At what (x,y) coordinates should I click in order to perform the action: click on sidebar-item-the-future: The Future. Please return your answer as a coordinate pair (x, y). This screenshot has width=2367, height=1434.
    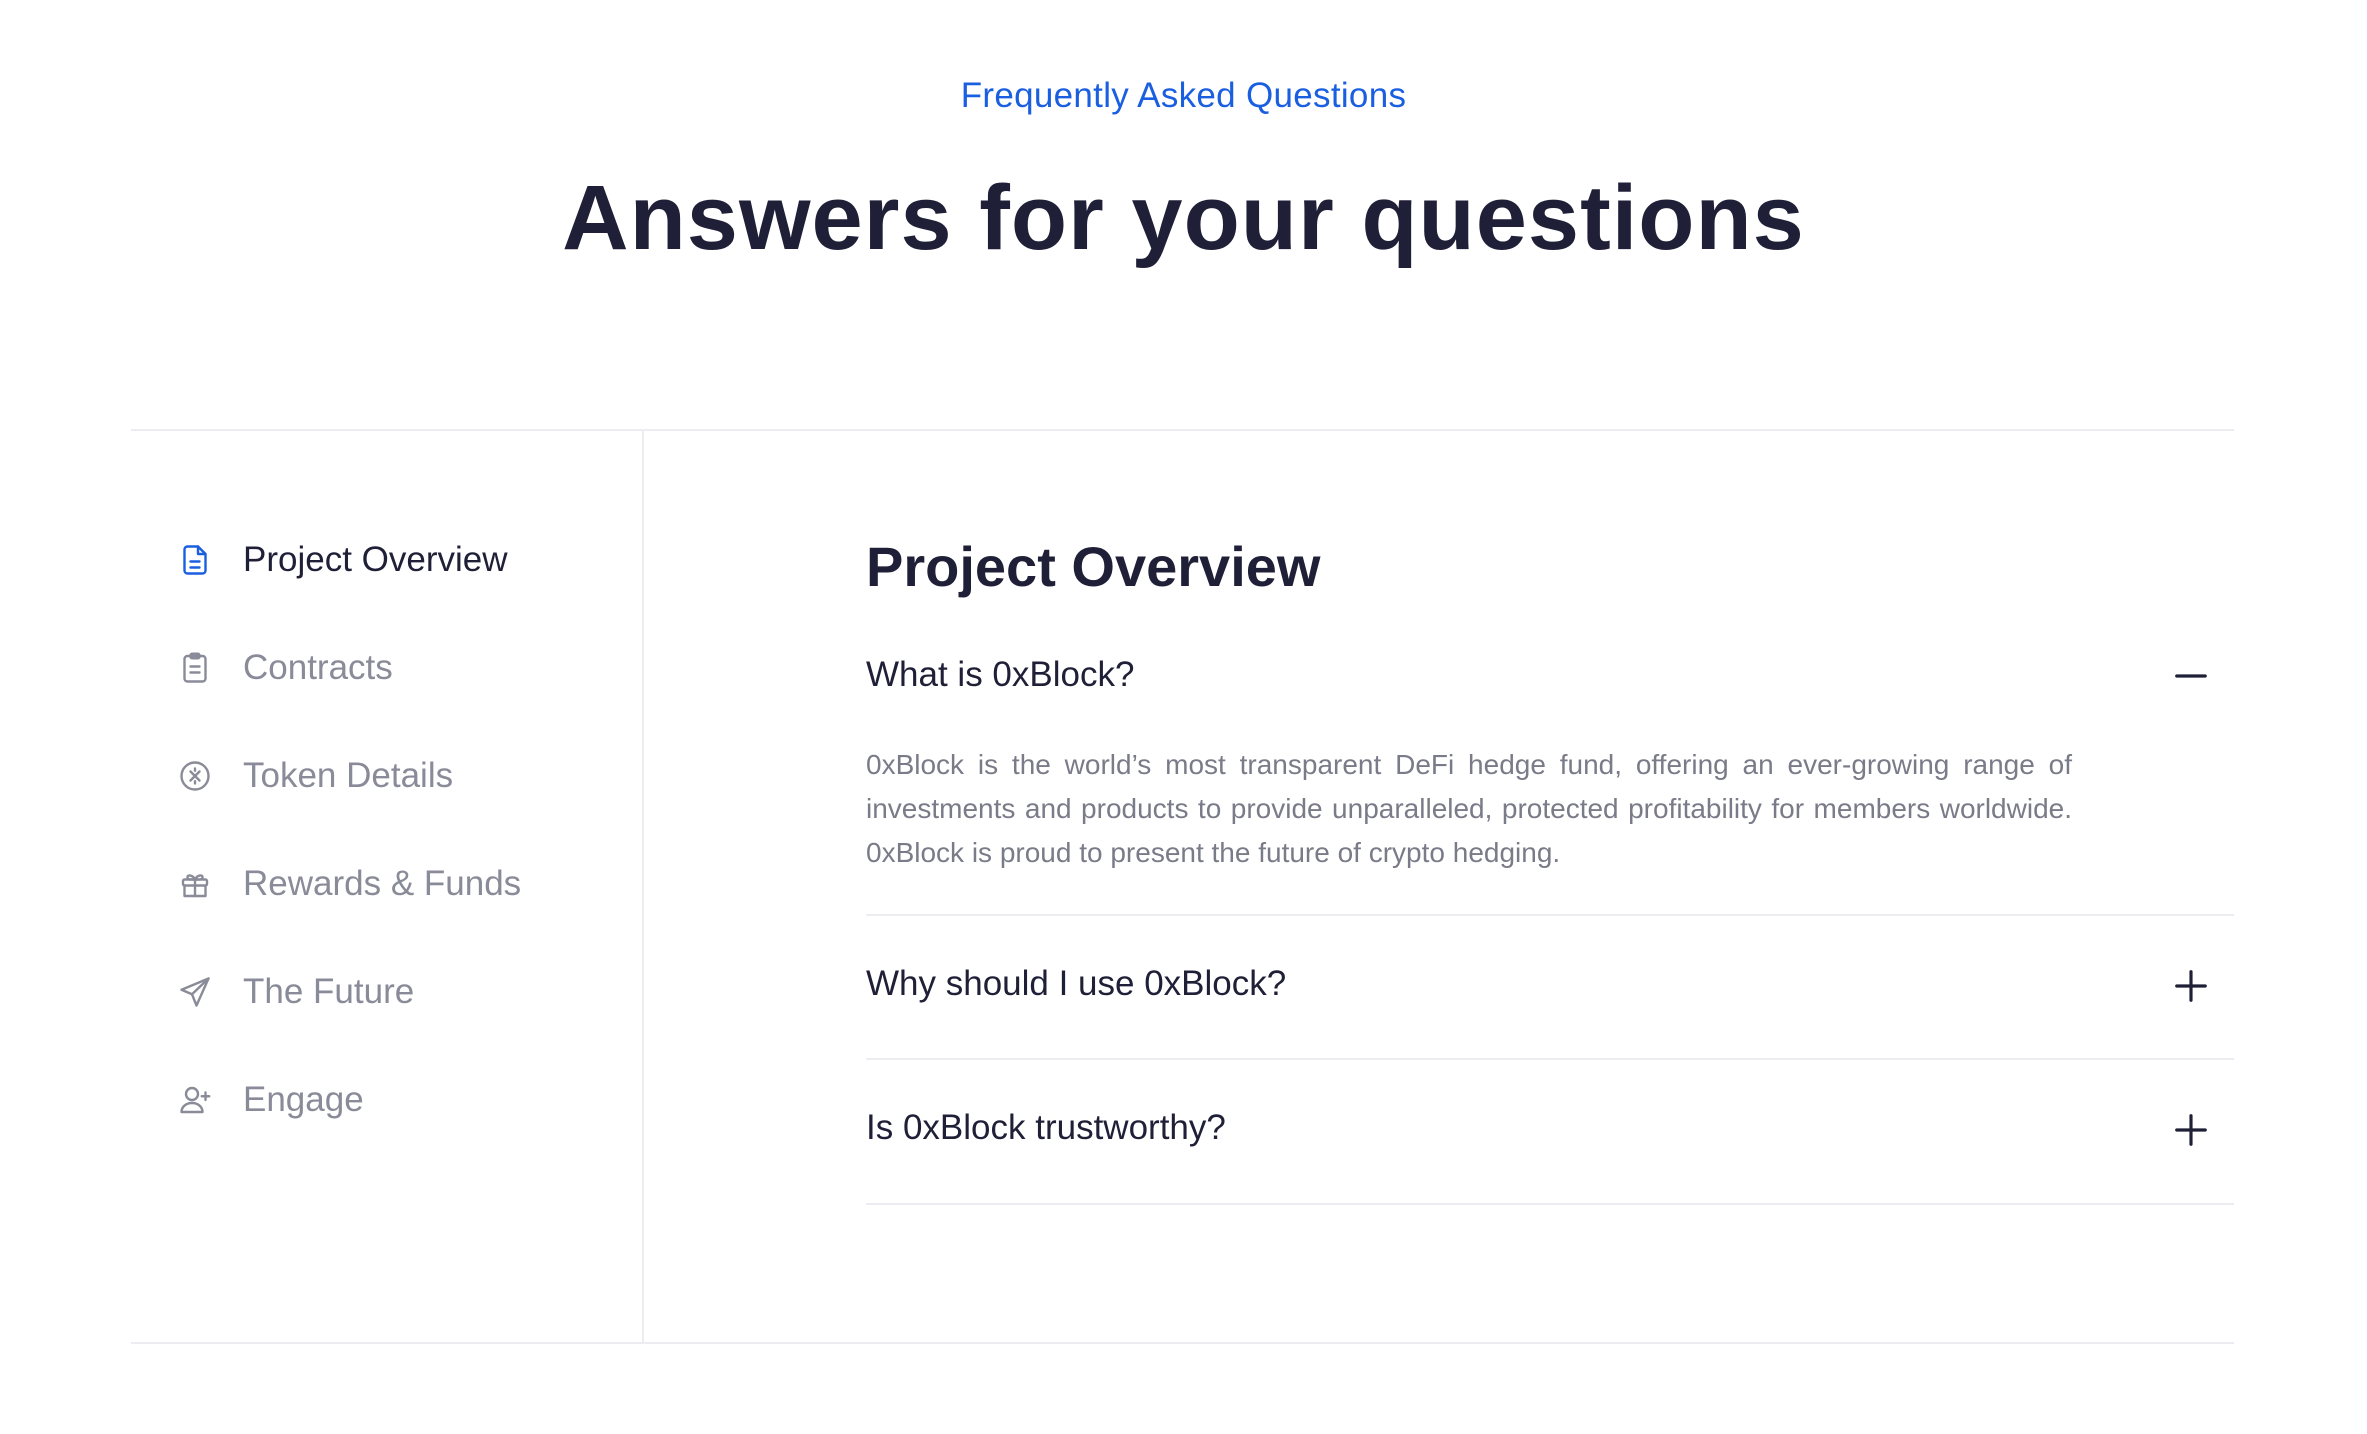
    Looking at the image, I should click on (294, 992).